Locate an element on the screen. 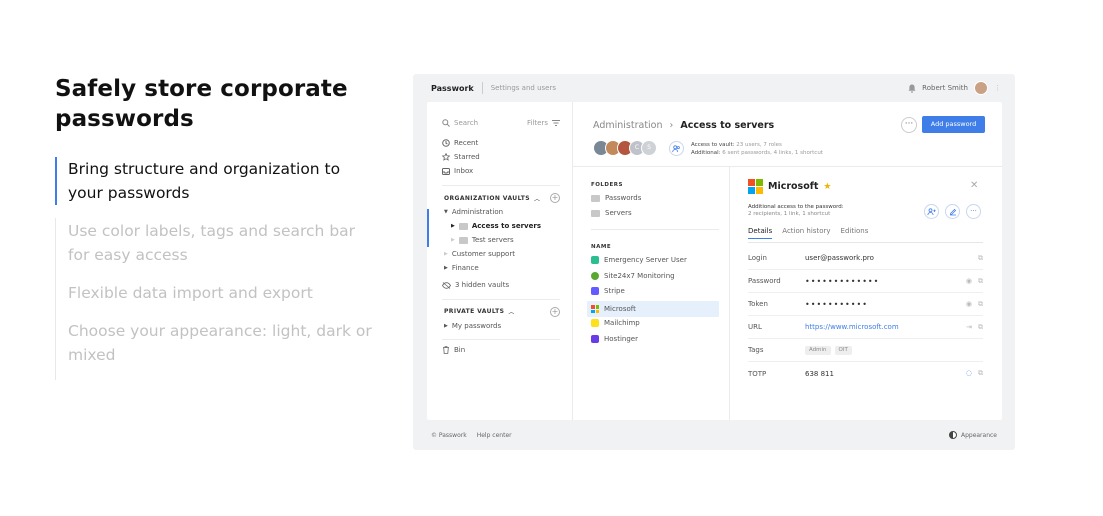  field-login: Login user@passwork.pro ⧉ is located at coordinates (865, 258).